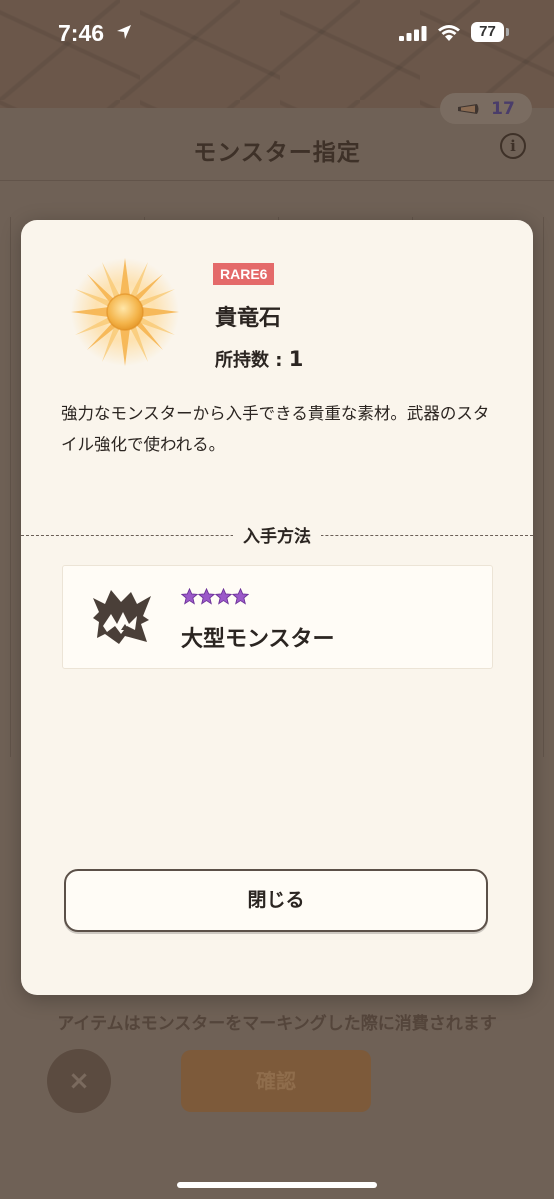 The width and height of the screenshot is (554, 1199). Describe the element at coordinates (277, 1024) in the screenshot. I see `footer-note: アイテムはモンスターをマーキングした際に消費されます` at that location.